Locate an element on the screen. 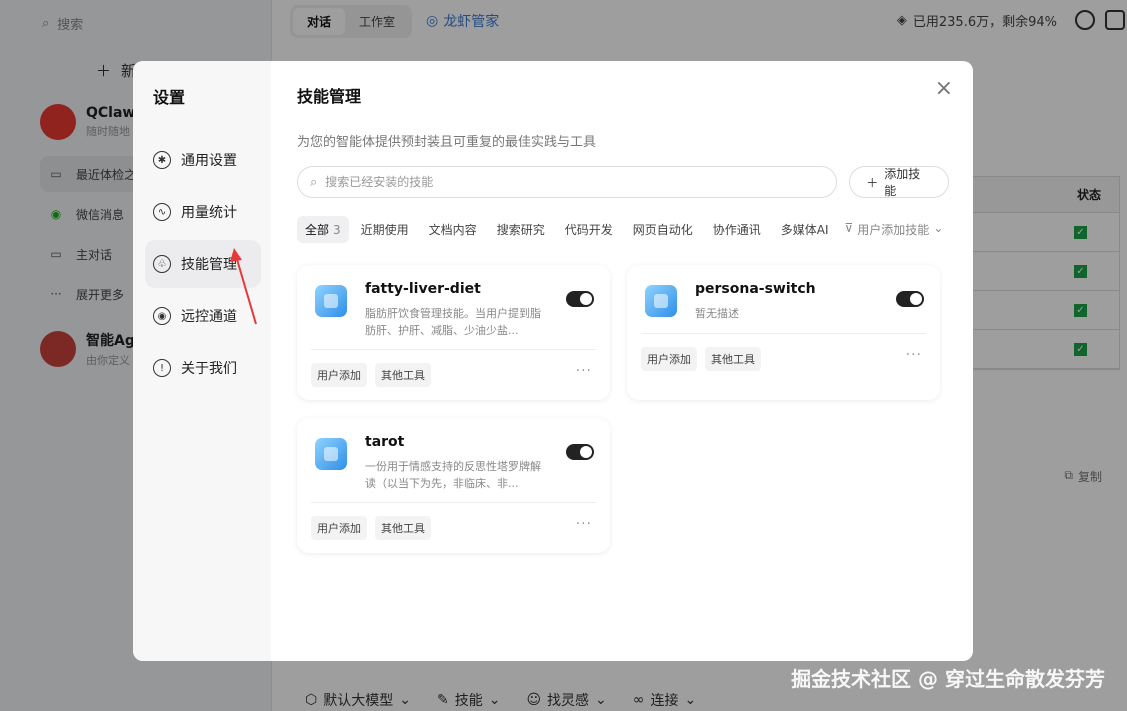 The height and width of the screenshot is (711, 1127). search-row: ⌕ ＋ 添加技能 is located at coordinates (623, 182).